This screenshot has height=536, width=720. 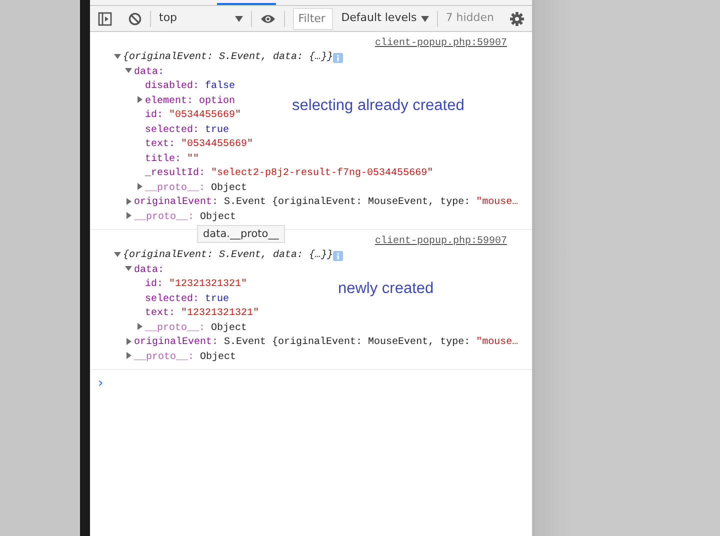 What do you see at coordinates (196, 284) in the screenshot?
I see `property-line: id: "12321321321"` at bounding box center [196, 284].